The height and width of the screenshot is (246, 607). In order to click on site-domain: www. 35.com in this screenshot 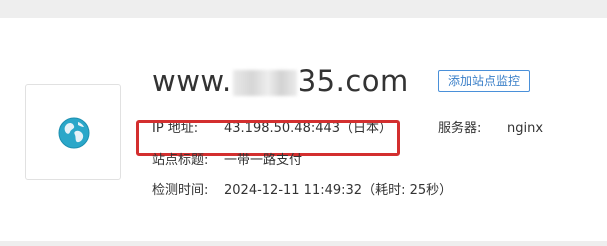, I will do `click(280, 81)`.